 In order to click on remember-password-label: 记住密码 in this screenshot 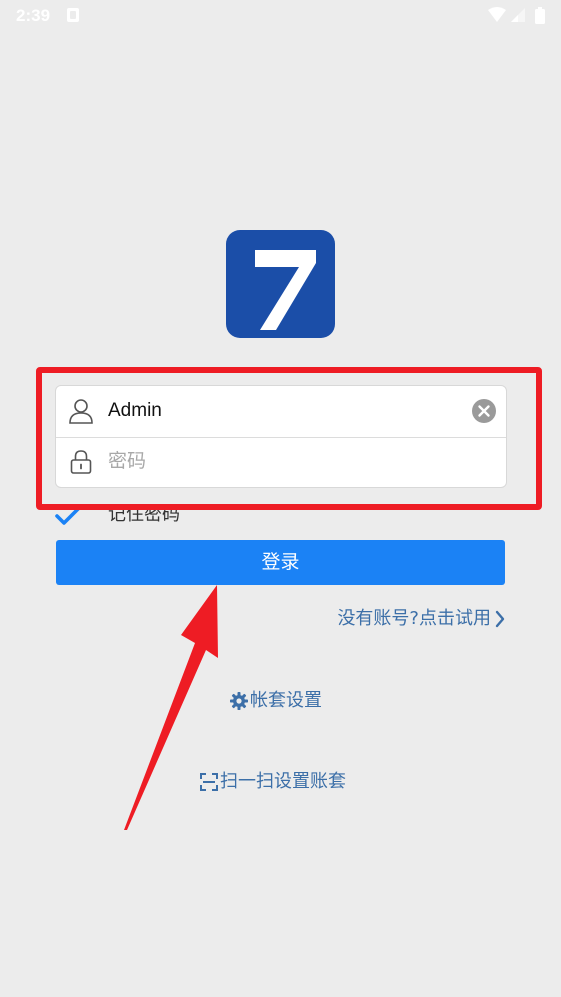, I will do `click(144, 514)`.